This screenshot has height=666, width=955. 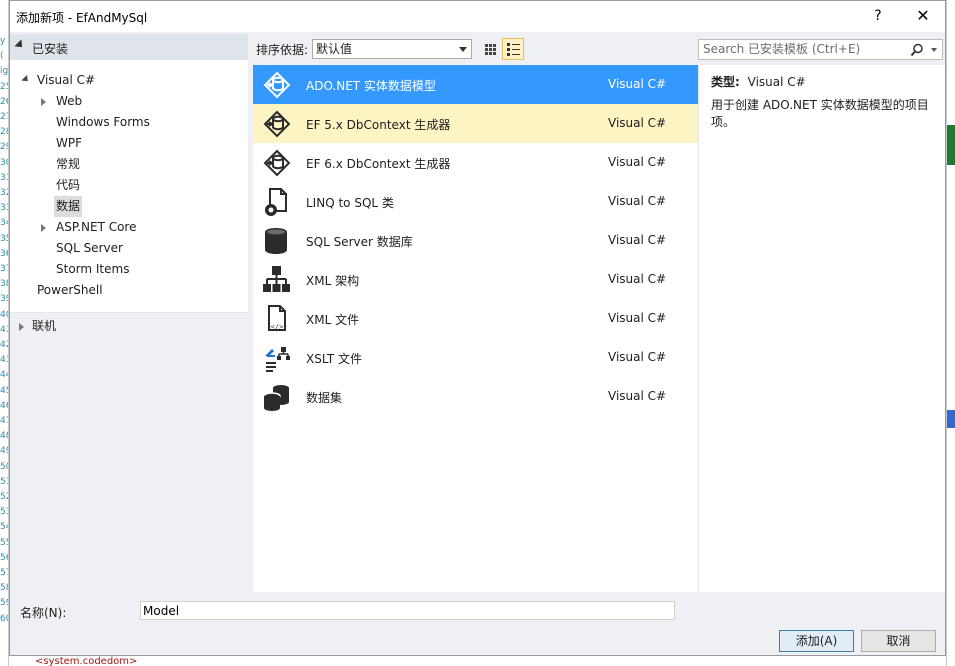 What do you see at coordinates (4, 527) in the screenshot?
I see `line-number: 54` at bounding box center [4, 527].